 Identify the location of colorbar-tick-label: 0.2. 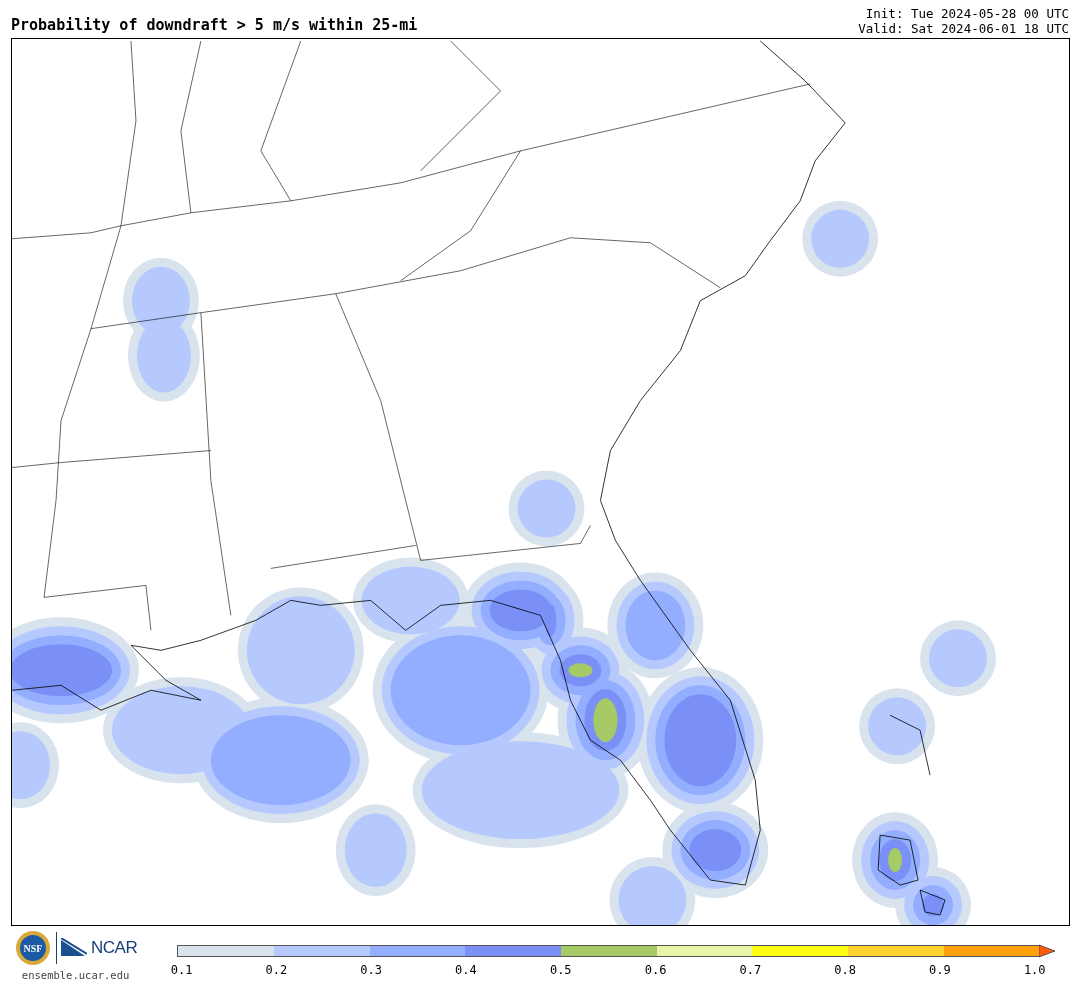
(276, 970).